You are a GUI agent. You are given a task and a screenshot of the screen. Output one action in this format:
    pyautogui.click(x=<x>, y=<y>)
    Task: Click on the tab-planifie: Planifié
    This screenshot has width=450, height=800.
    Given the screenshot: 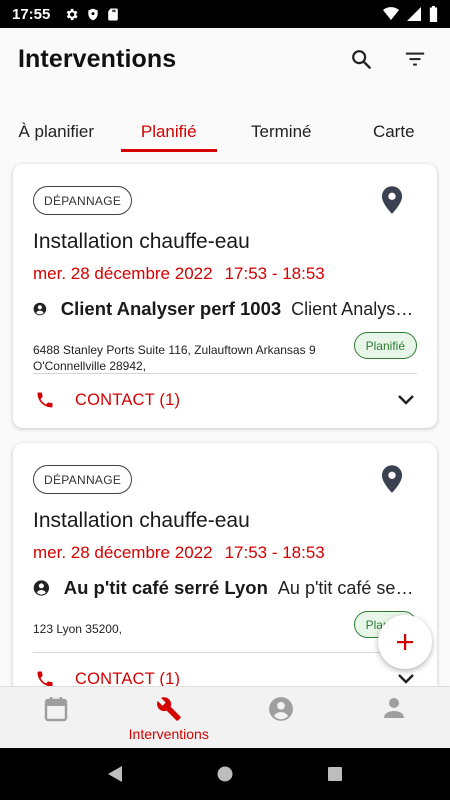 What is the action you would take?
    pyautogui.click(x=169, y=131)
    